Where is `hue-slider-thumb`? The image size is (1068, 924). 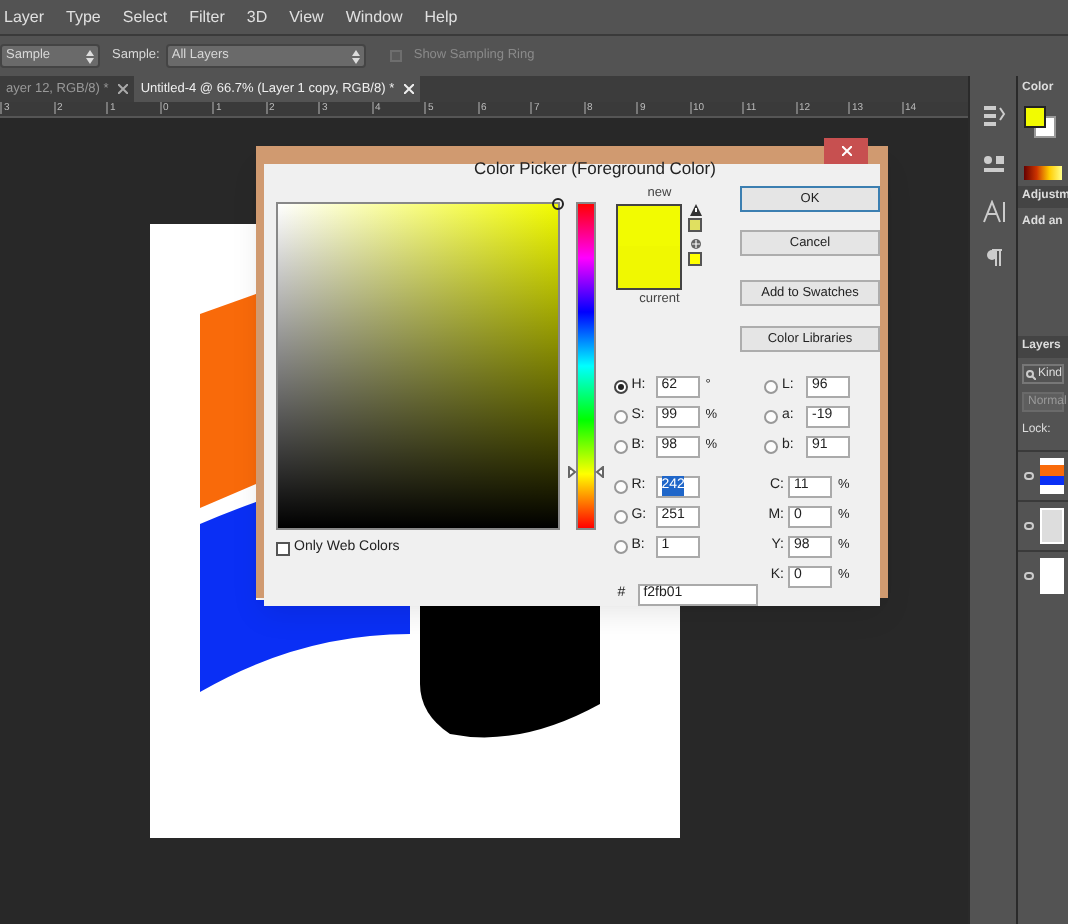 hue-slider-thumb is located at coordinates (586, 472).